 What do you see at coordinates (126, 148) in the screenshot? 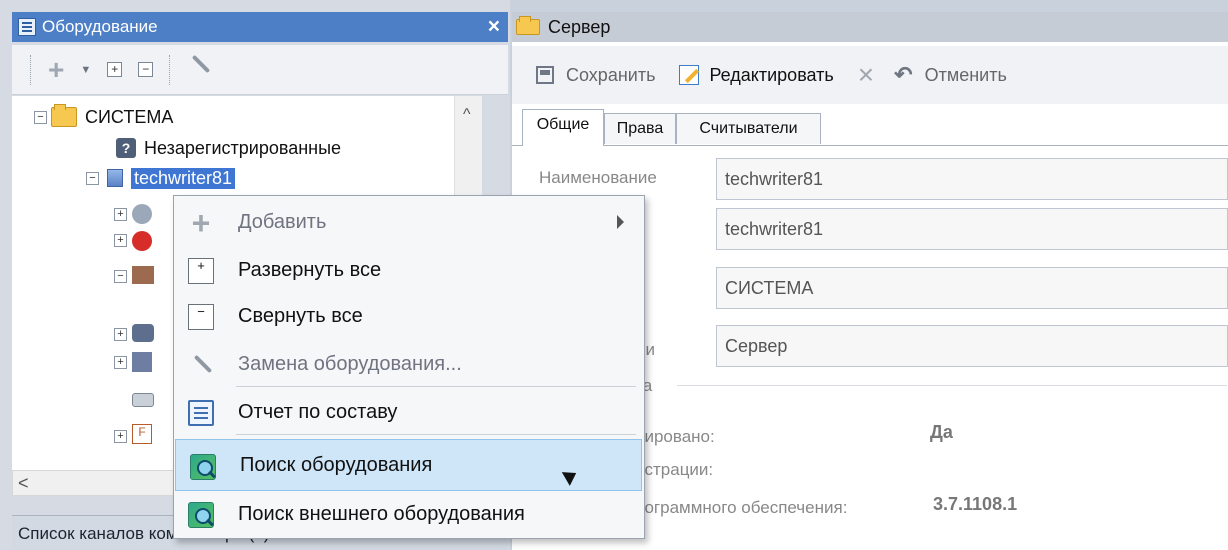
I see `question-icon: ?` at bounding box center [126, 148].